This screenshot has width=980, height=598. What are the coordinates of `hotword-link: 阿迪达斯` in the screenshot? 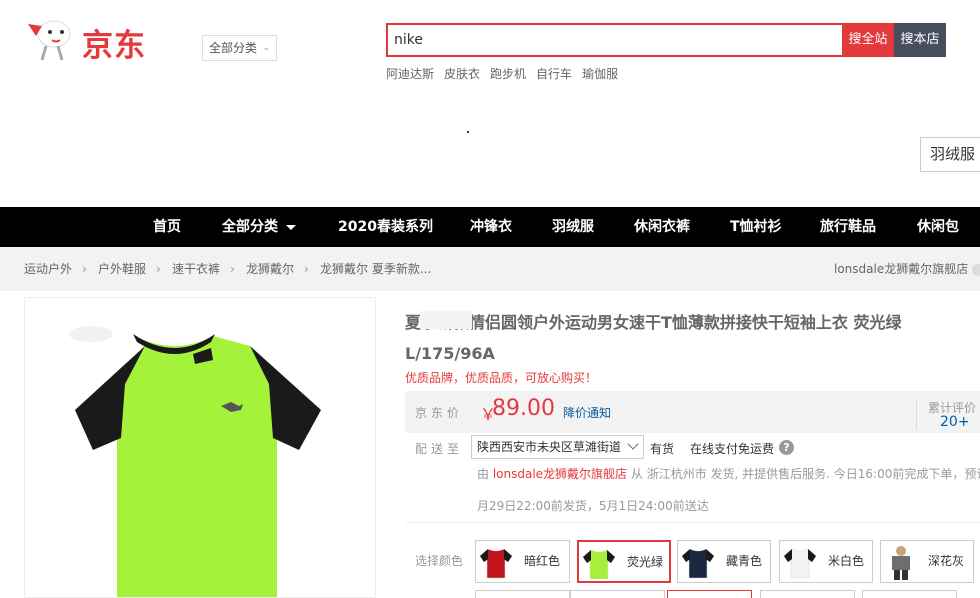 It's located at (410, 73).